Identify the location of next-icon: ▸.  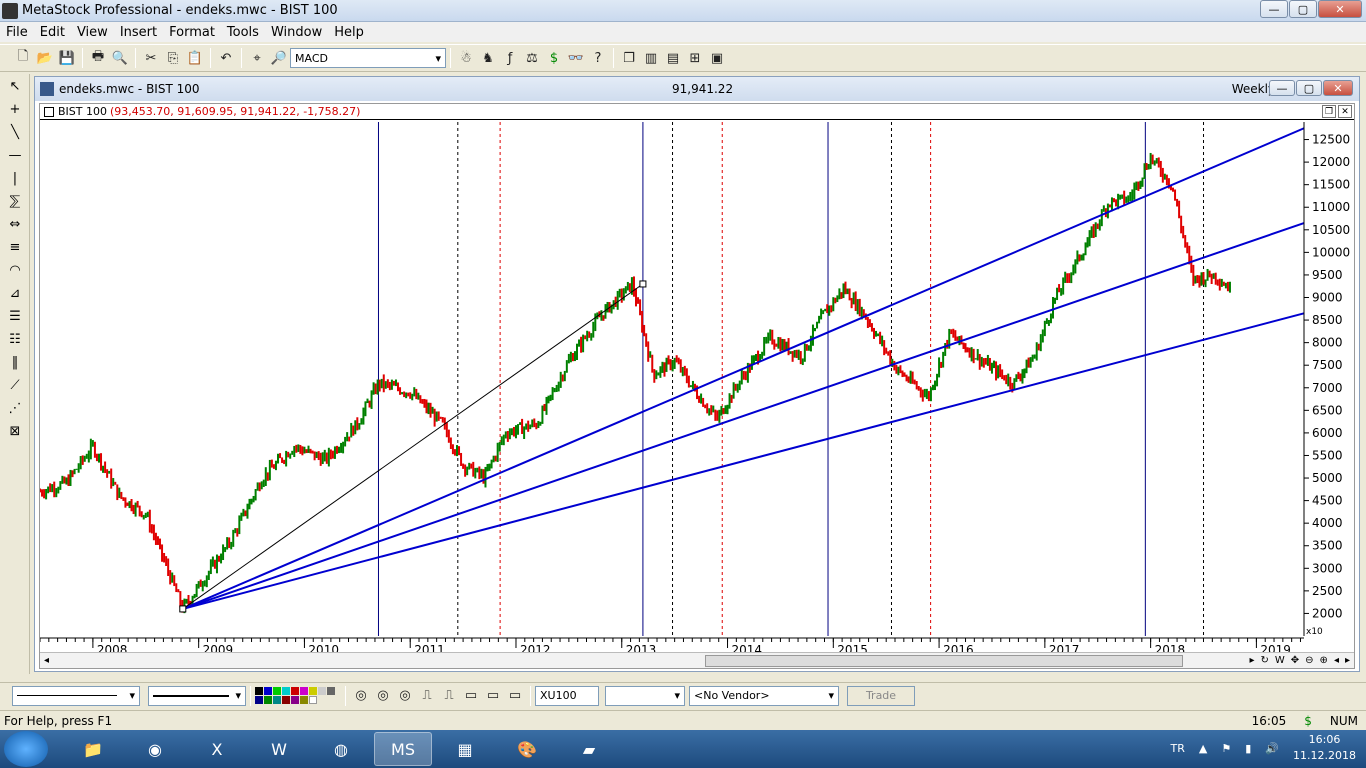
(1347, 660).